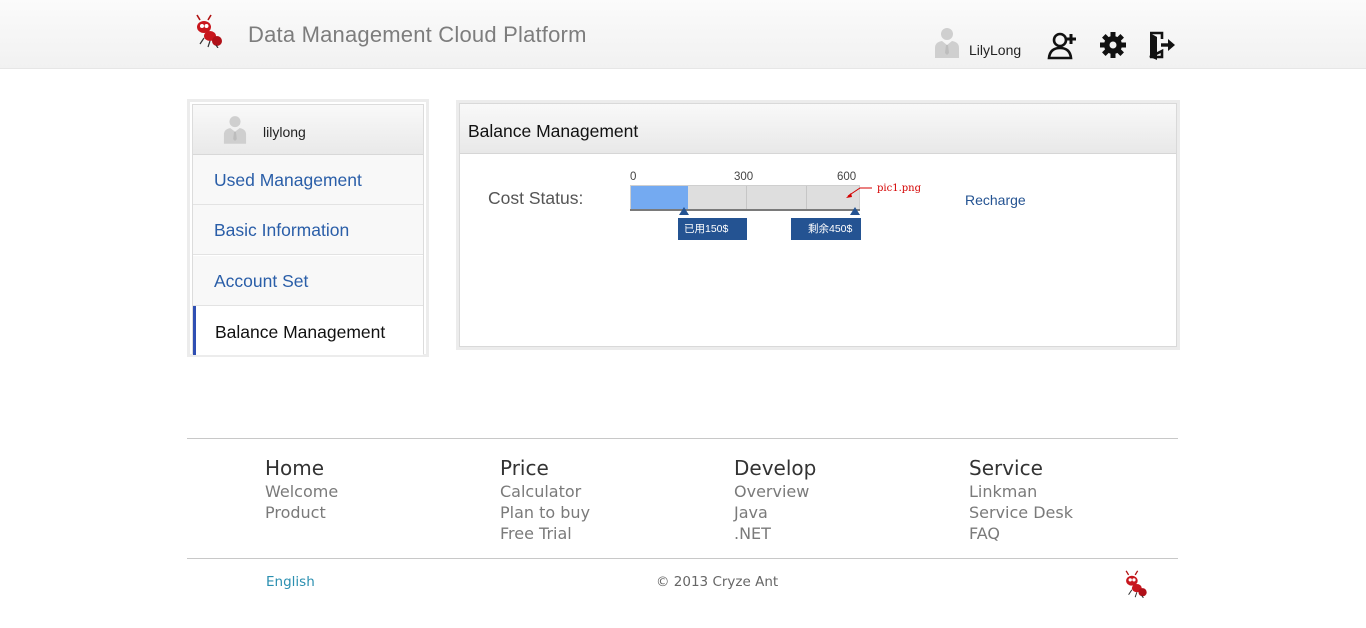  I want to click on cost-used-fill, so click(659, 197).